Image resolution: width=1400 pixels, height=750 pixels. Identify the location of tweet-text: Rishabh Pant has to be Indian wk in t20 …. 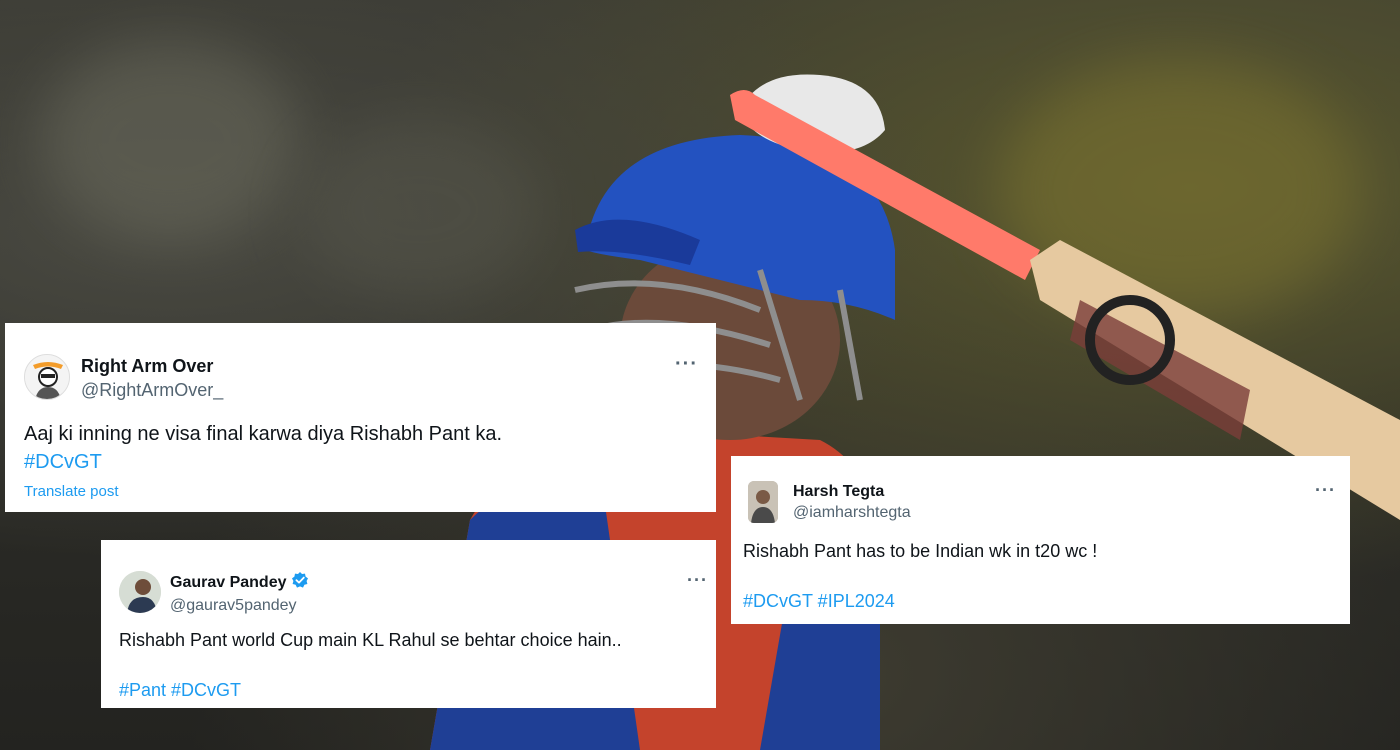
(920, 551).